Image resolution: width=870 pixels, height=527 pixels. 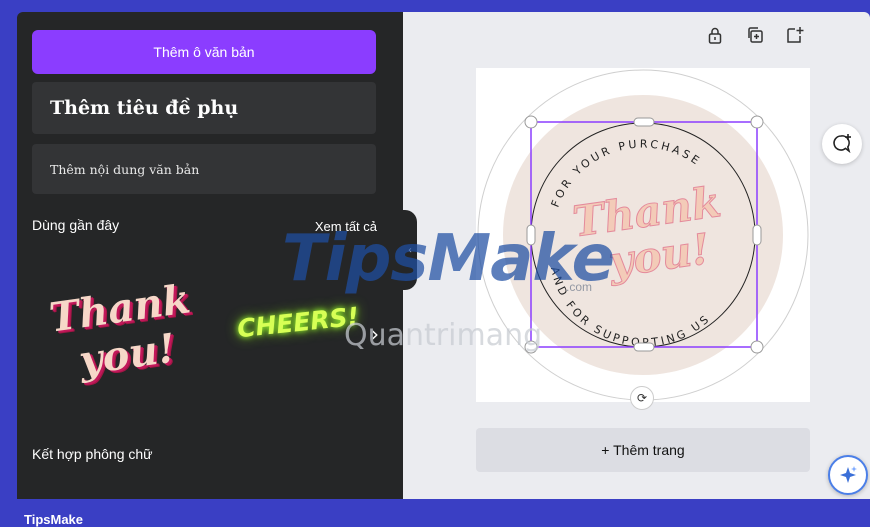 I want to click on font-combinations-heading: Kết hợp phông chữ, so click(x=92, y=454).